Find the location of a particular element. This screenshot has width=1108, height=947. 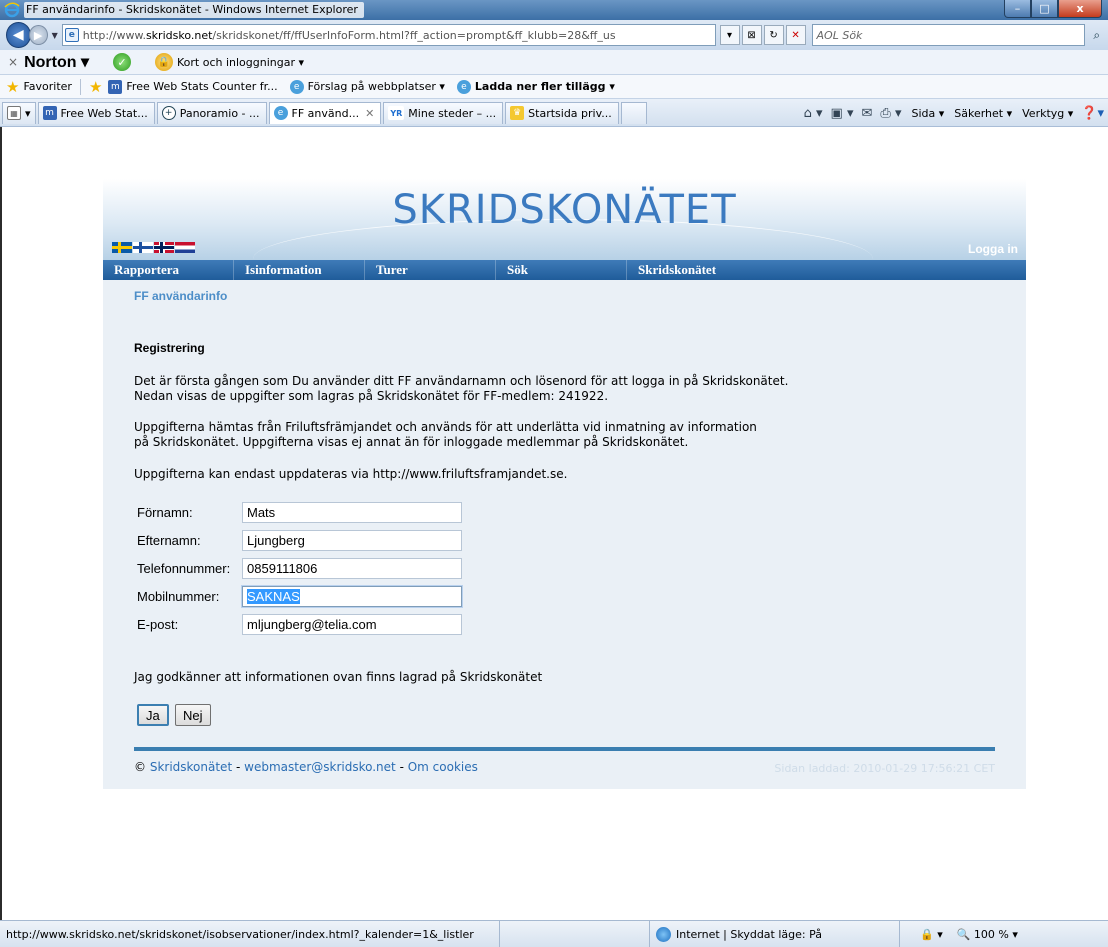

help-icon: ❓▾ is located at coordinates (1092, 113).